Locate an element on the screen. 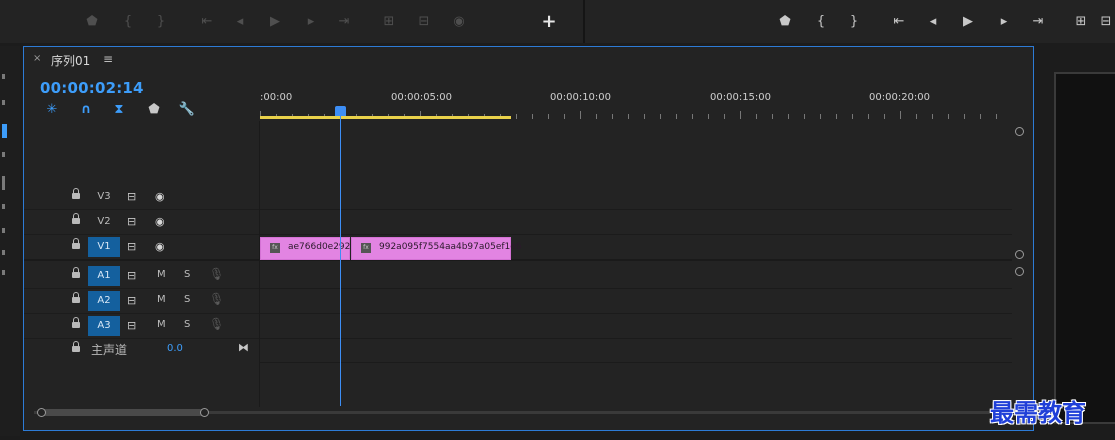 The width and height of the screenshot is (1115, 440). track-name: A2 is located at coordinates (104, 301).